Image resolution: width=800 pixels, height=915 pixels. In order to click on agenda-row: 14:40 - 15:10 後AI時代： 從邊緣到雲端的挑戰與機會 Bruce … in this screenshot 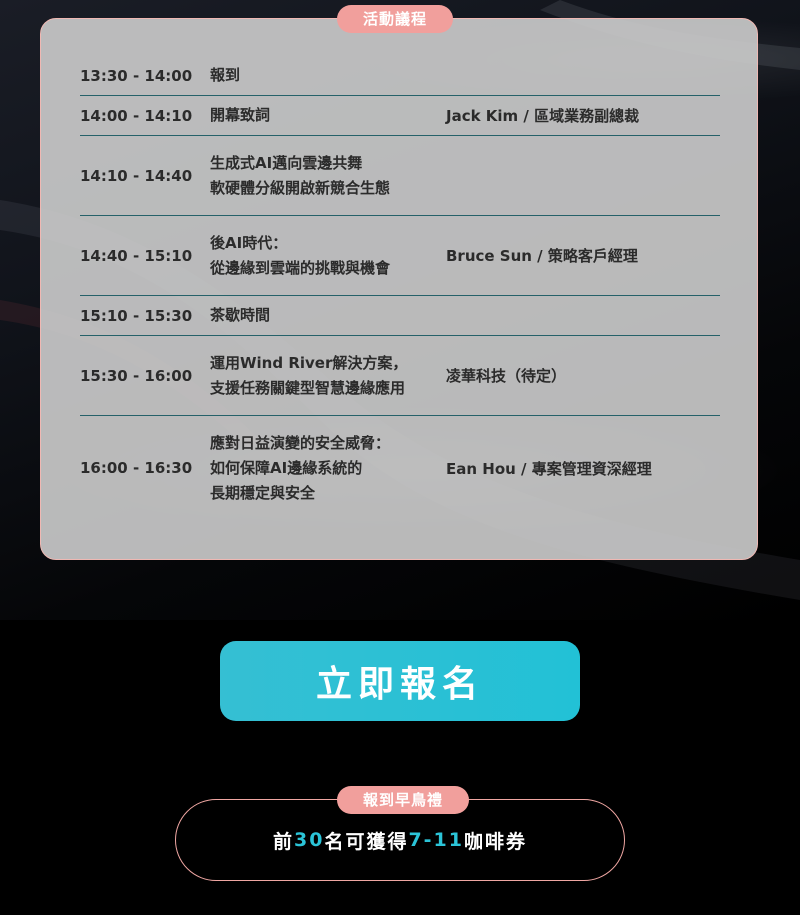, I will do `click(400, 256)`.